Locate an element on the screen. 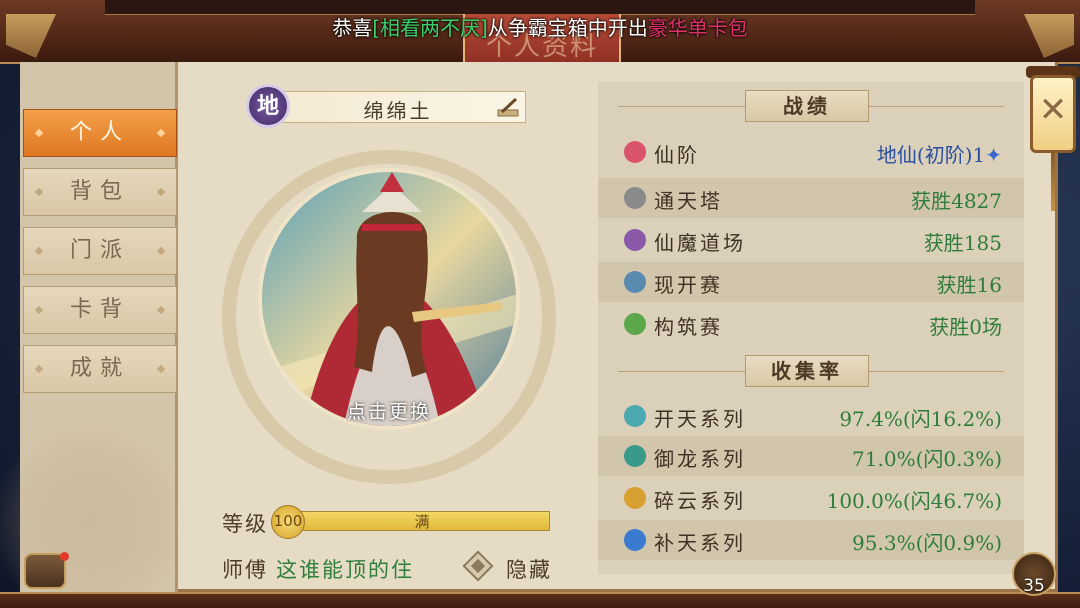  sidebar-item-label: 成就 is located at coordinates (99, 368).